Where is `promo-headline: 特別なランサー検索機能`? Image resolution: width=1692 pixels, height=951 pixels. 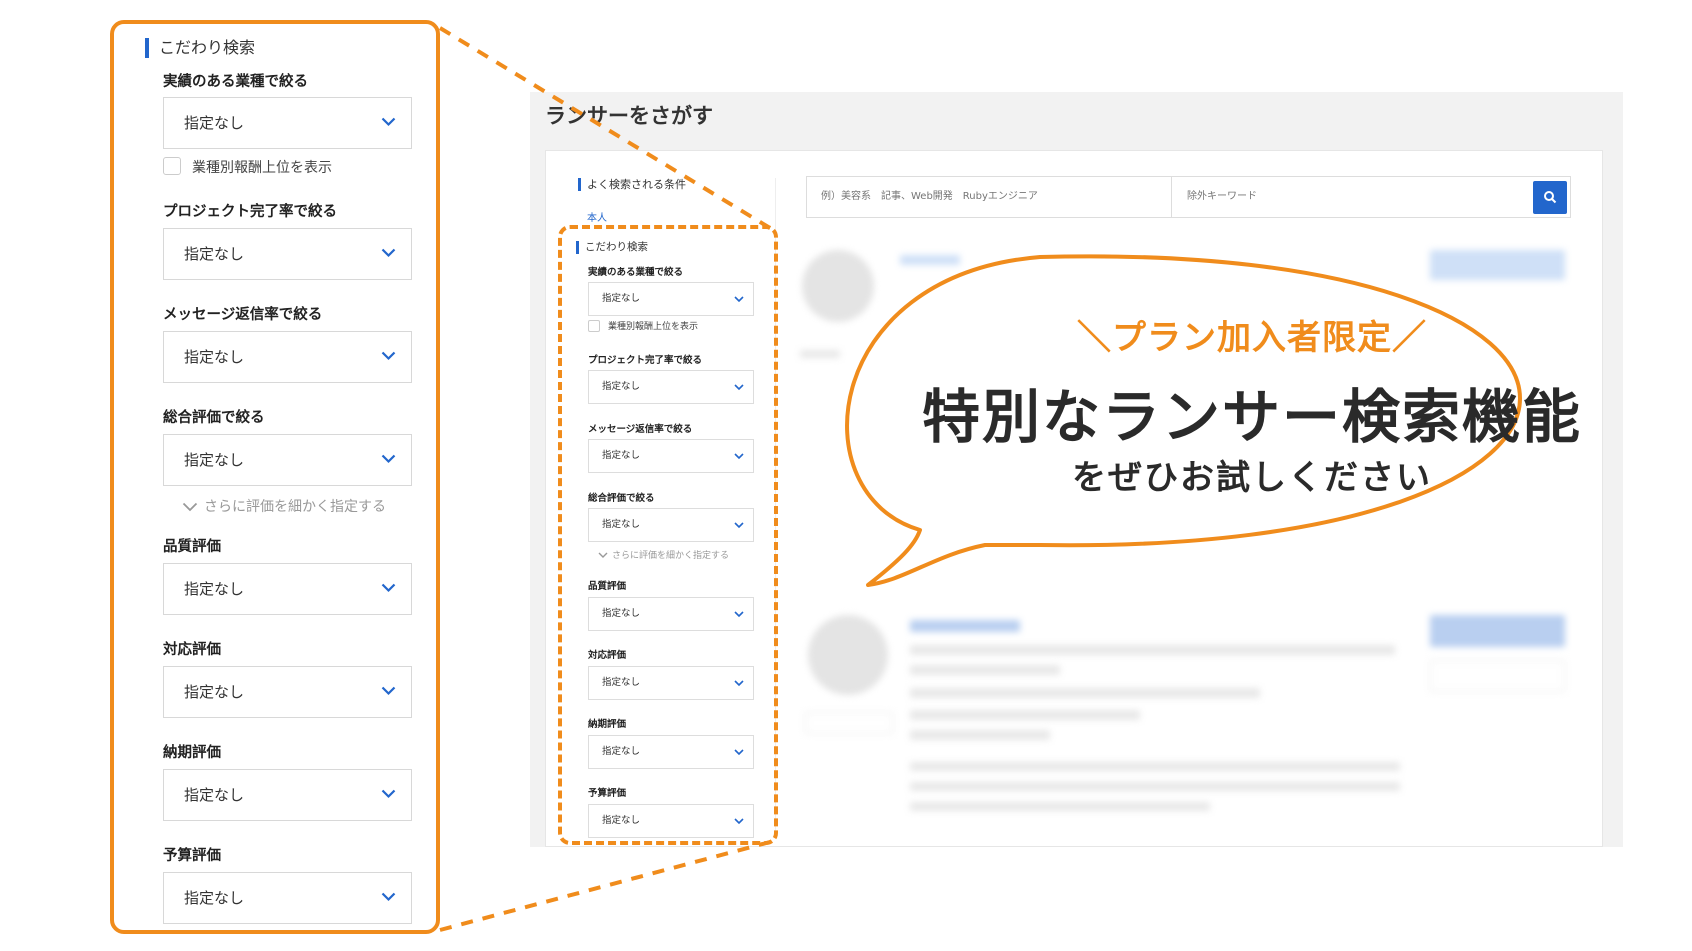
promo-headline: 特別なランサー検索機能 is located at coordinates (1251, 417).